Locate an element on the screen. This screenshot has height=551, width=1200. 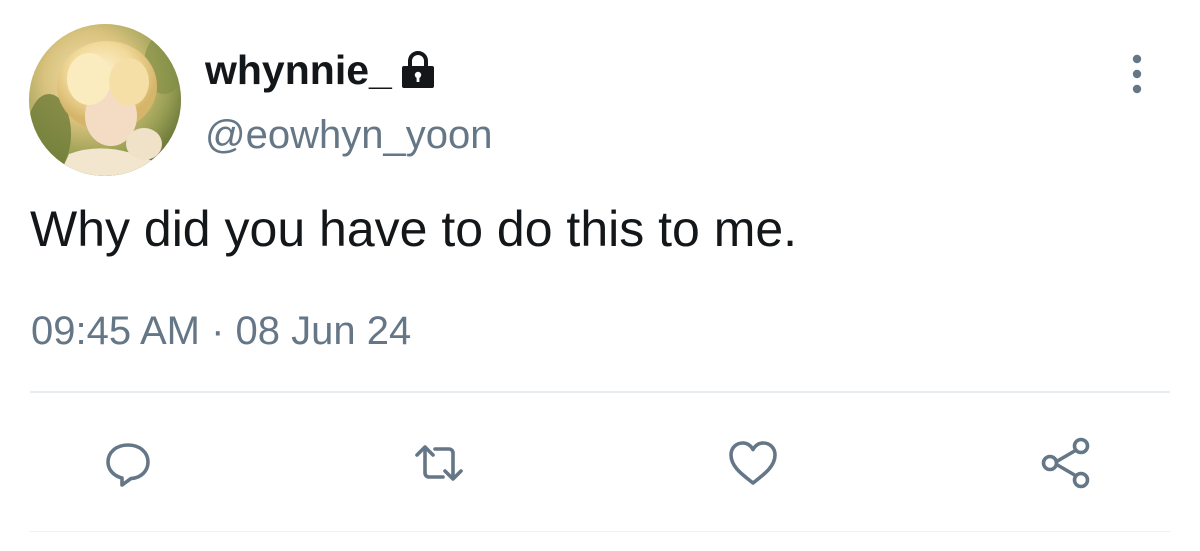
display-name-row: whynnie_ is located at coordinates (320, 70).